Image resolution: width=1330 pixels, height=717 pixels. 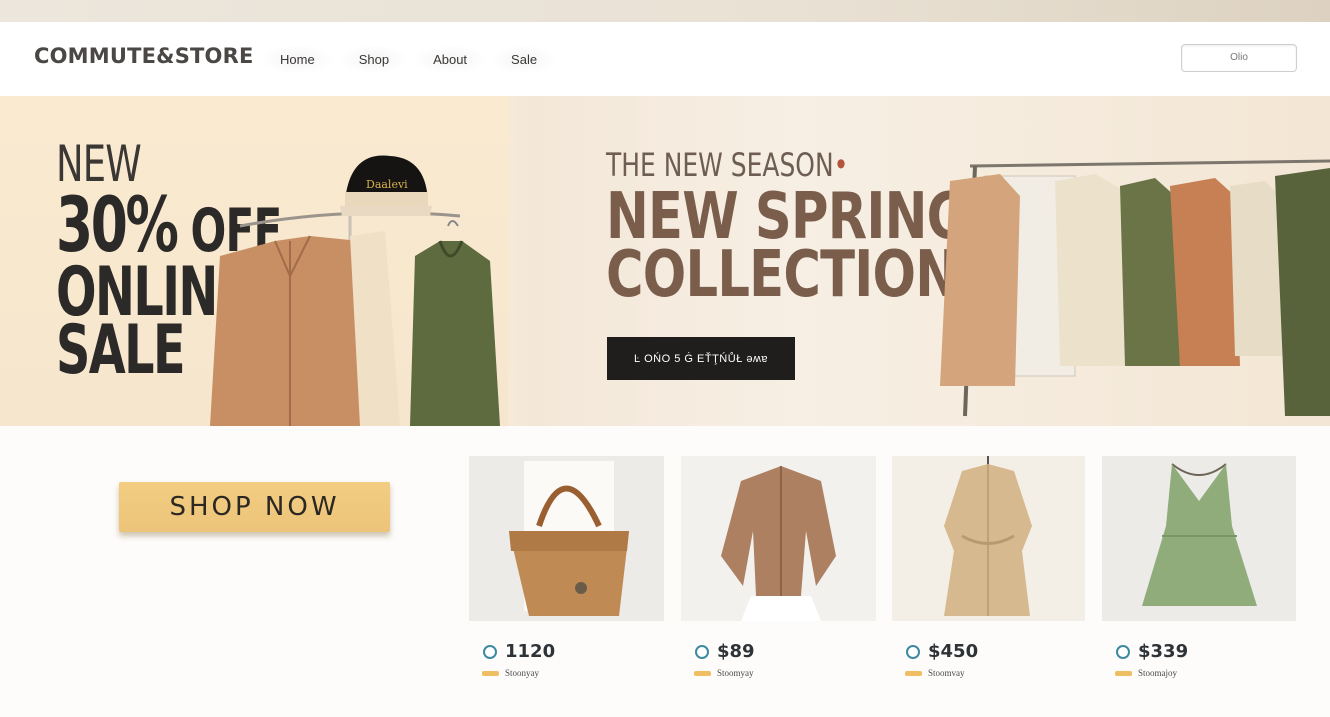 What do you see at coordinates (1135, 288) in the screenshot?
I see `clothing-rack-image` at bounding box center [1135, 288].